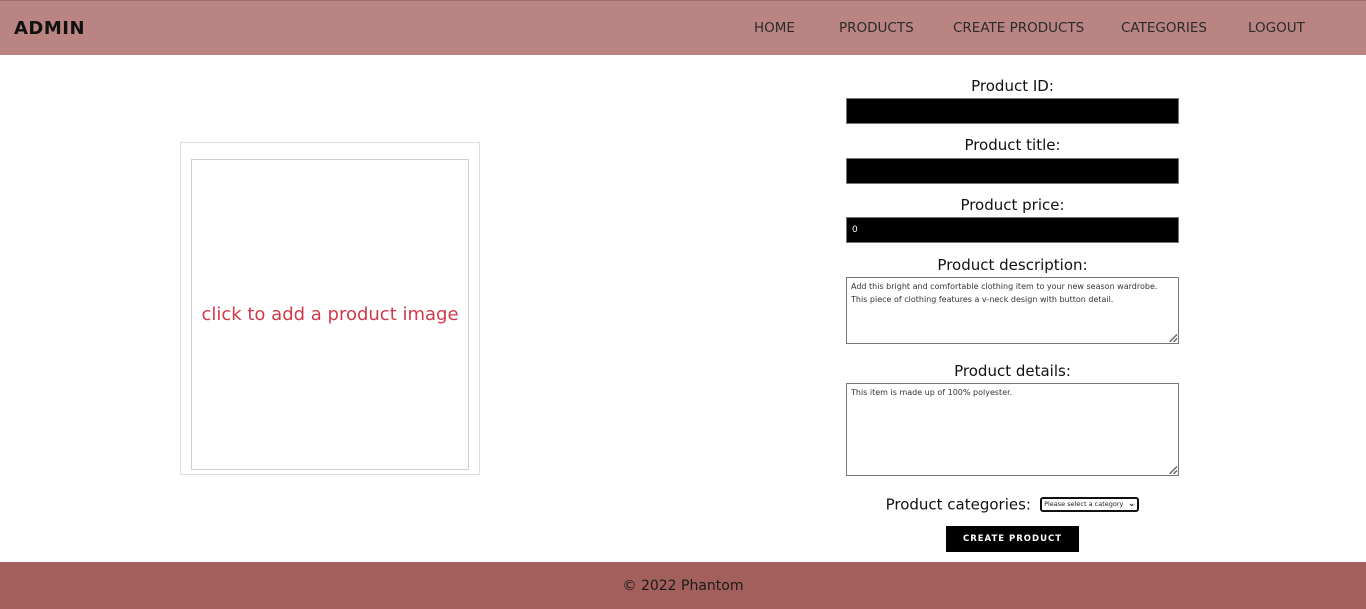  Describe the element at coordinates (1012, 265) in the screenshot. I see `product-description-label: Product description:` at that location.